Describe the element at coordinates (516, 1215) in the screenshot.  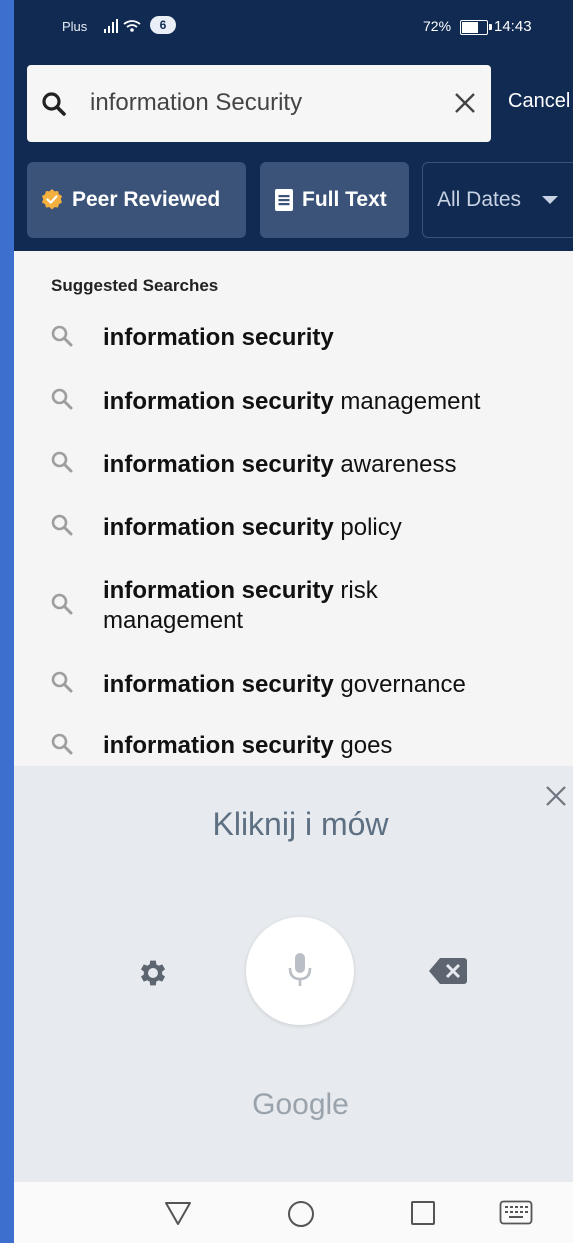
I see `keyboard-icon` at that location.